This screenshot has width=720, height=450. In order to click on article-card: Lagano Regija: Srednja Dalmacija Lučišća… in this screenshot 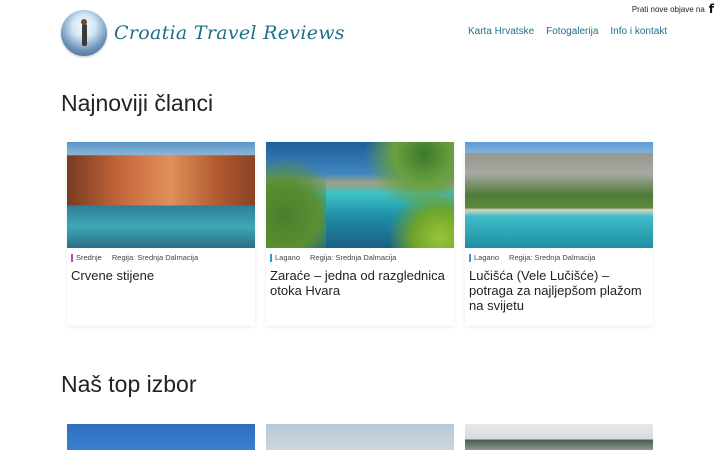, I will do `click(559, 234)`.